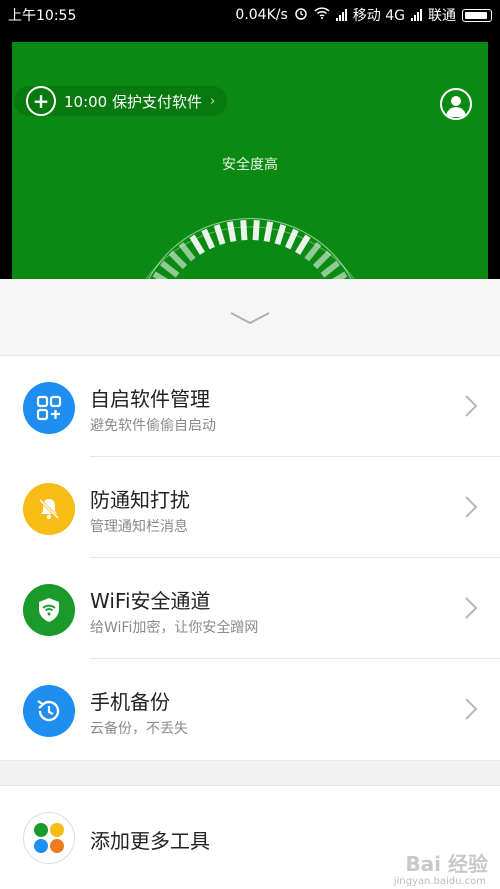 This screenshot has width=500, height=889. I want to click on security-gauge, so click(250, 250).